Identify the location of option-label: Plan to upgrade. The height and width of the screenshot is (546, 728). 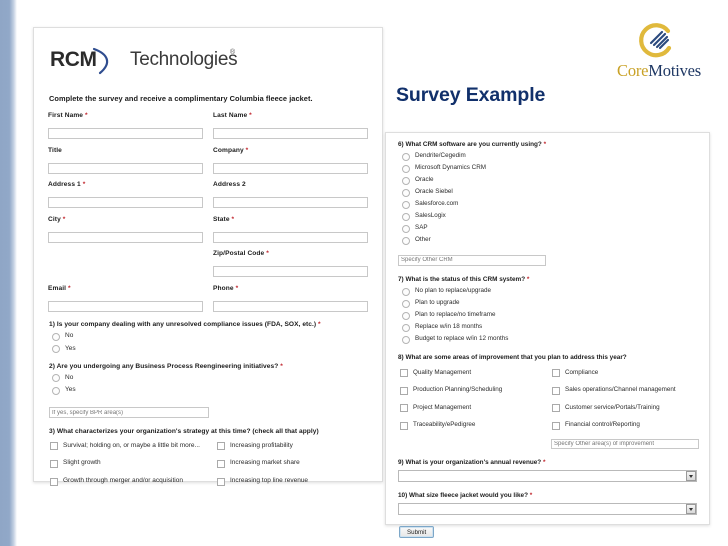
(437, 303).